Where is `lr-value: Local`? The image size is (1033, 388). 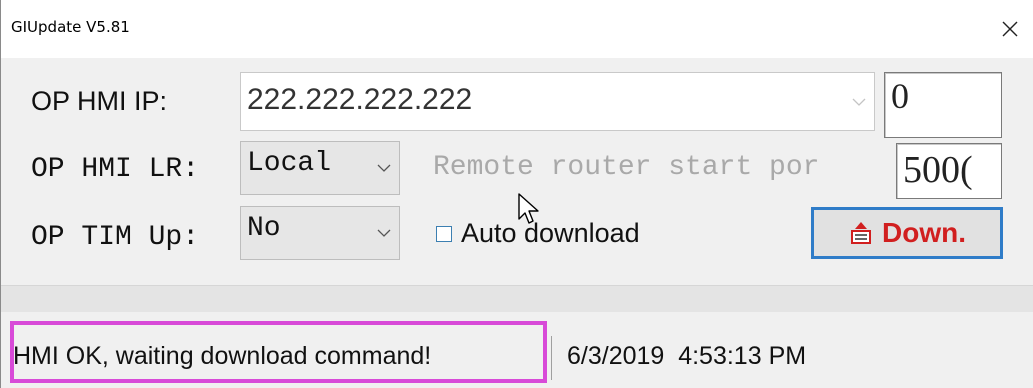
lr-value: Local is located at coordinates (289, 163).